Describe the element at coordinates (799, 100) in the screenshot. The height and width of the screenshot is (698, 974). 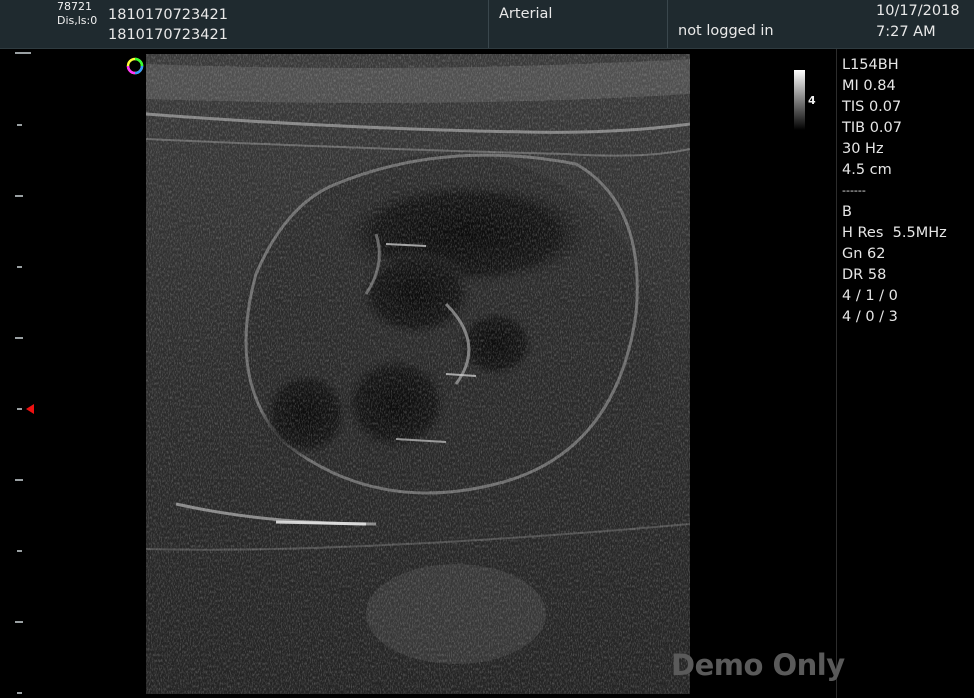
I see `grayscale-bar` at that location.